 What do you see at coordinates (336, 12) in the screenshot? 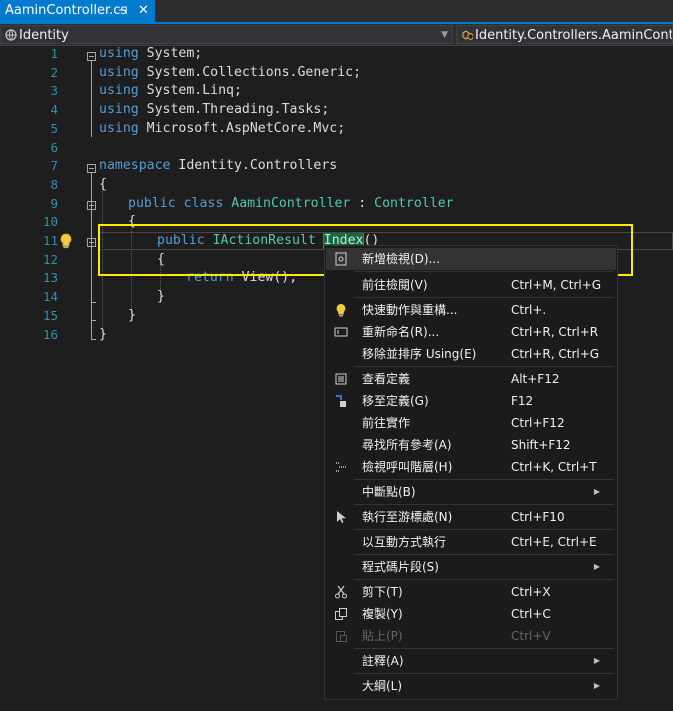
I see `tab-bar: AaminController.cs ⊣ ✕` at bounding box center [336, 12].